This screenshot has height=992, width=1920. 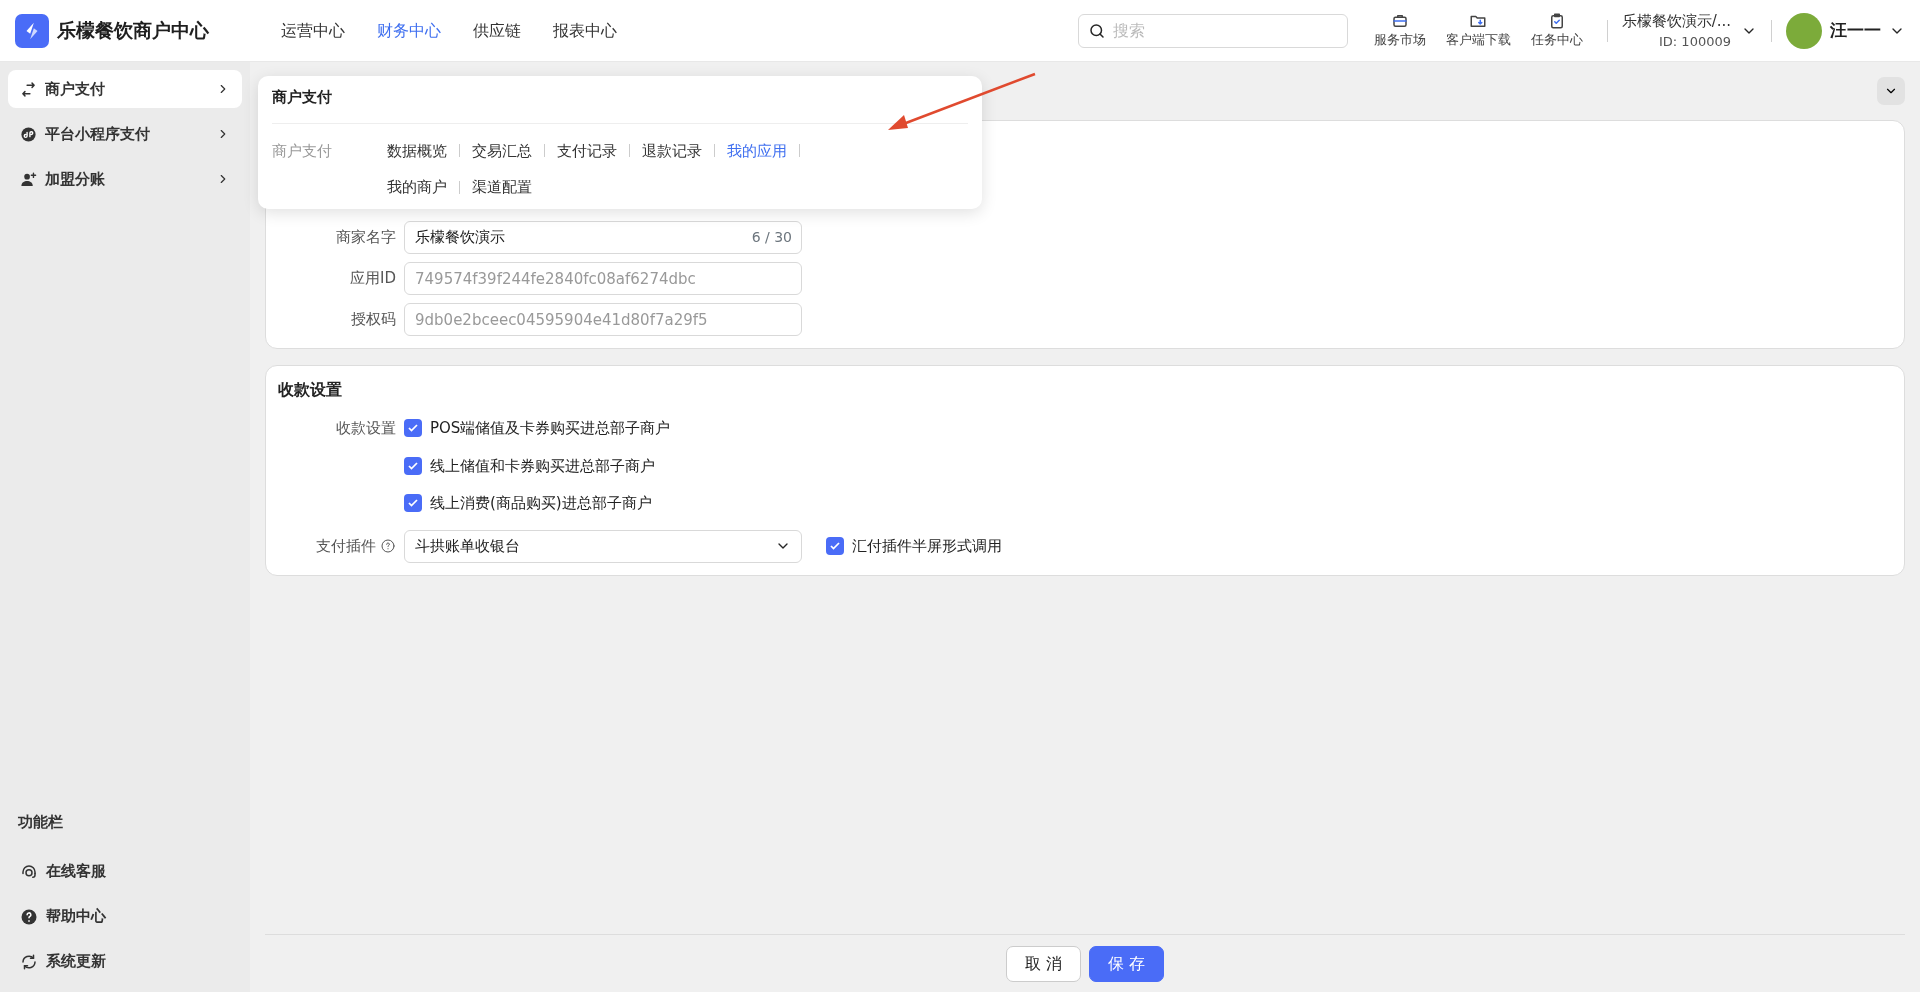 What do you see at coordinates (1478, 30) in the screenshot?
I see `toolbar-button: 客户端下载` at bounding box center [1478, 30].